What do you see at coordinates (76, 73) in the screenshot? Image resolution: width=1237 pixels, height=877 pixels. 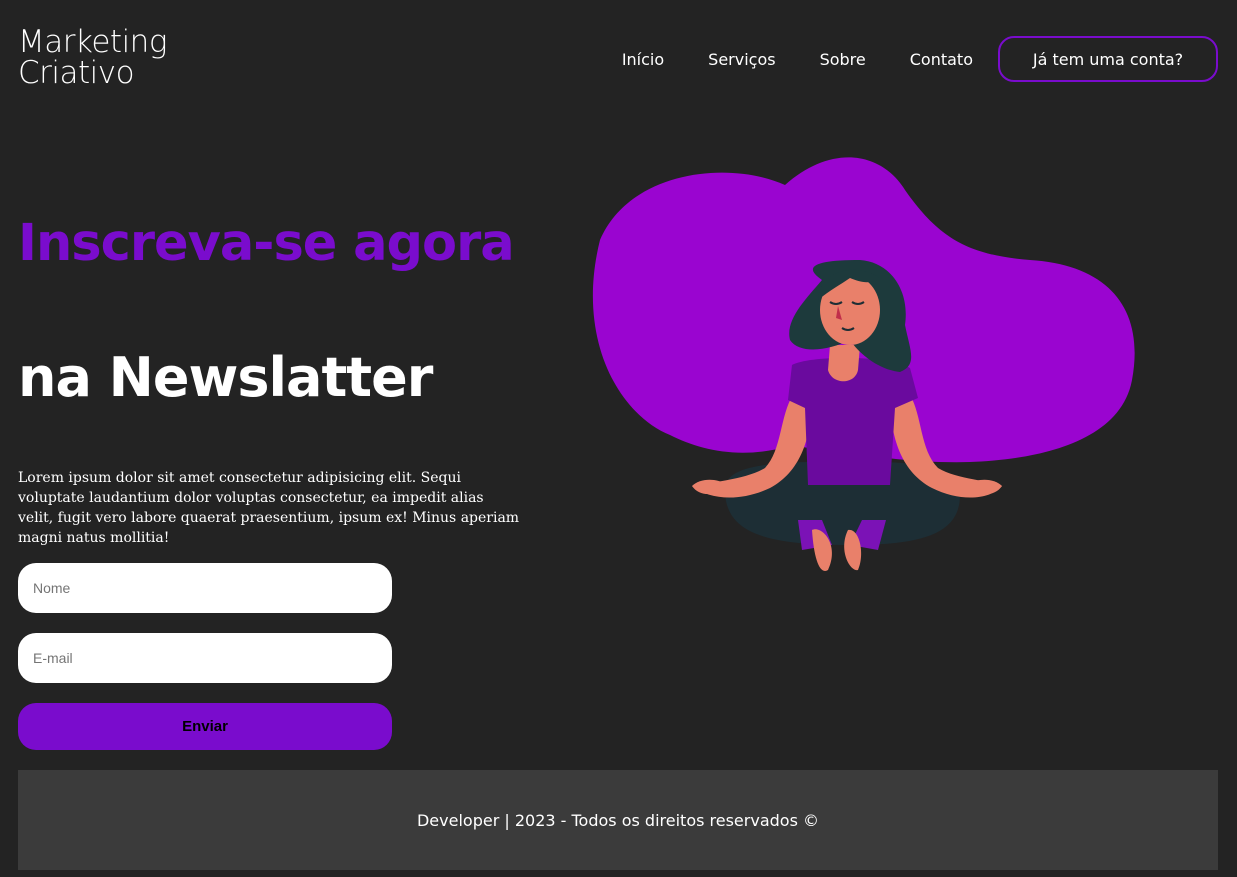 I see `brand-line-2: Criativo` at bounding box center [76, 73].